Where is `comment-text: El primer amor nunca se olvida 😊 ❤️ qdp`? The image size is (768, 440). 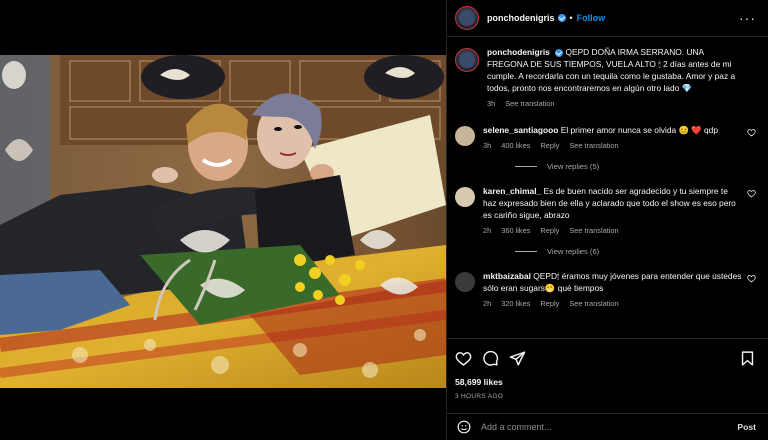
comment-text: El primer amor nunca se olvida 😊 ❤️ qdp is located at coordinates (639, 130).